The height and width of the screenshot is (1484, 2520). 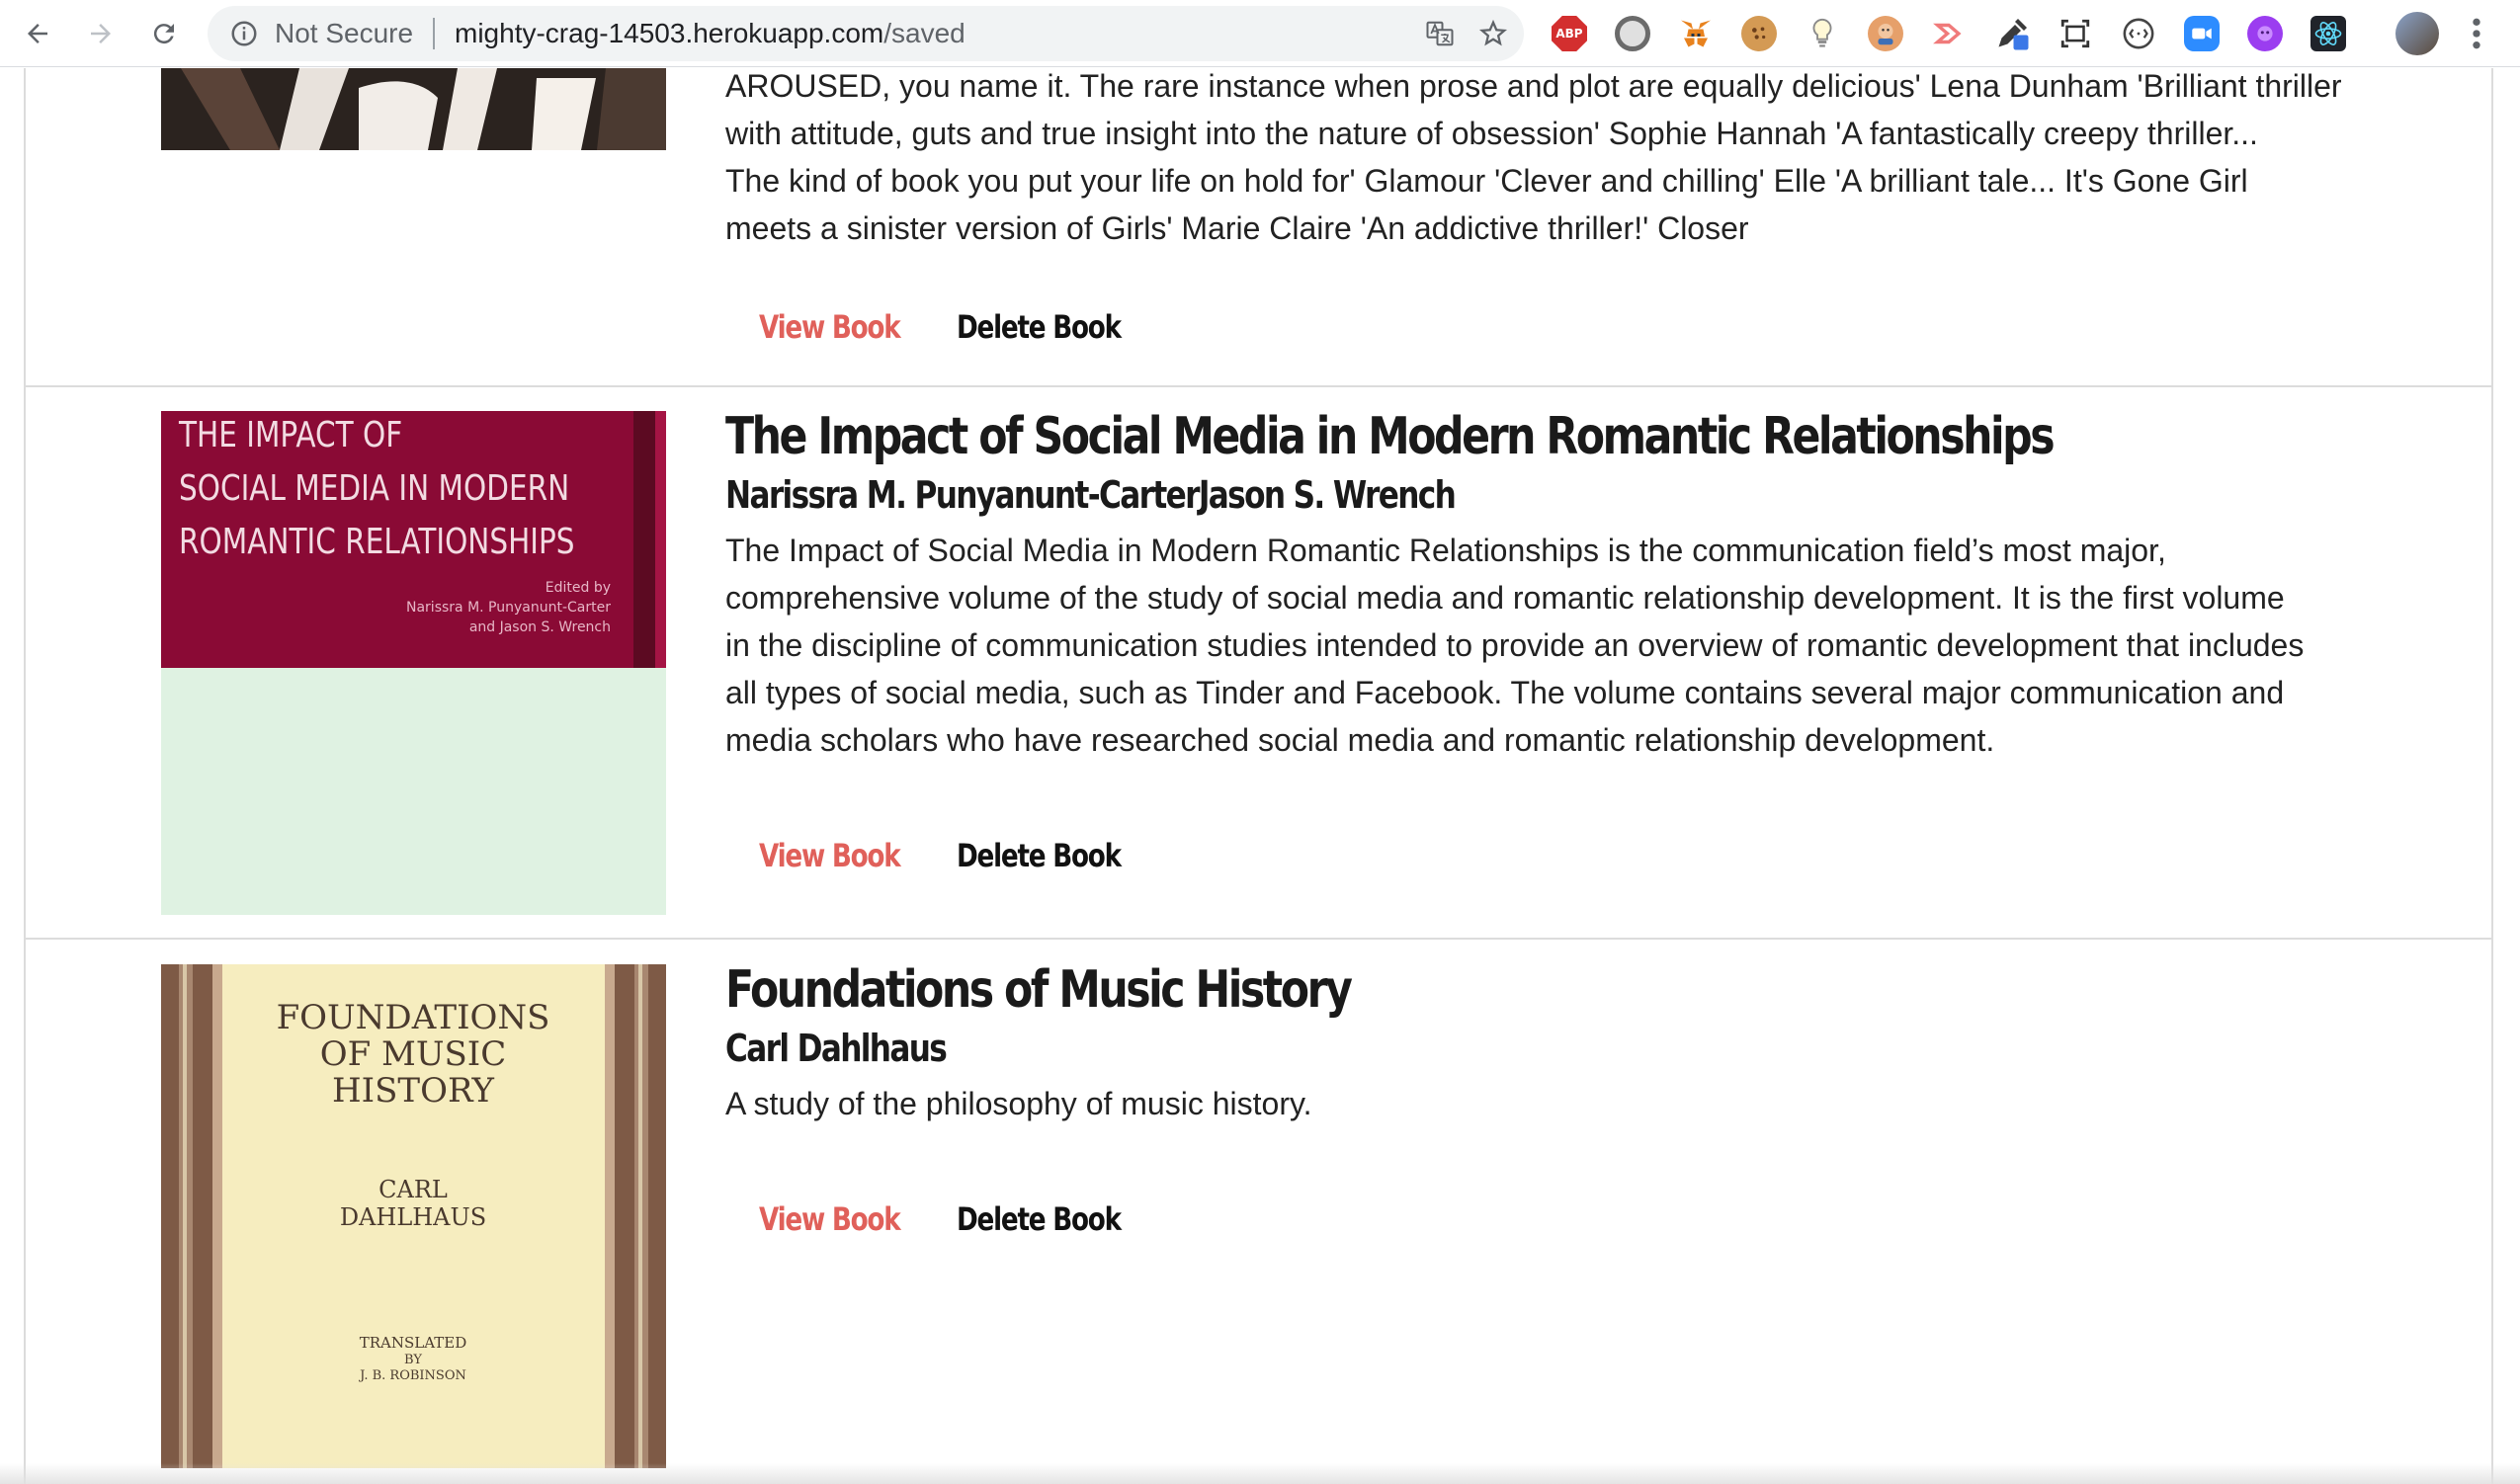 I want to click on react-devtools-icon, so click(x=2328, y=33).